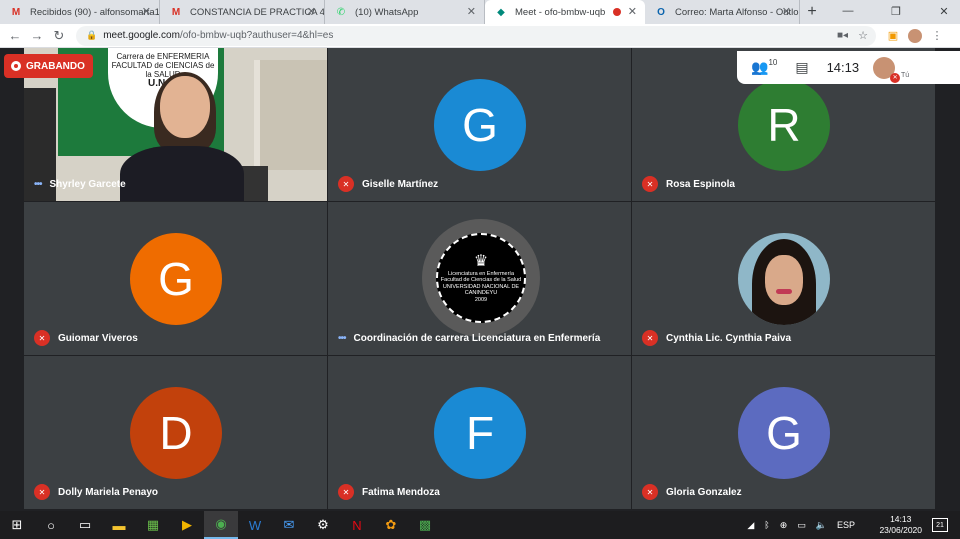  Describe the element at coordinates (480, 125) in the screenshot. I see `participant-tile: G ✕ Giselle Martínez` at that location.